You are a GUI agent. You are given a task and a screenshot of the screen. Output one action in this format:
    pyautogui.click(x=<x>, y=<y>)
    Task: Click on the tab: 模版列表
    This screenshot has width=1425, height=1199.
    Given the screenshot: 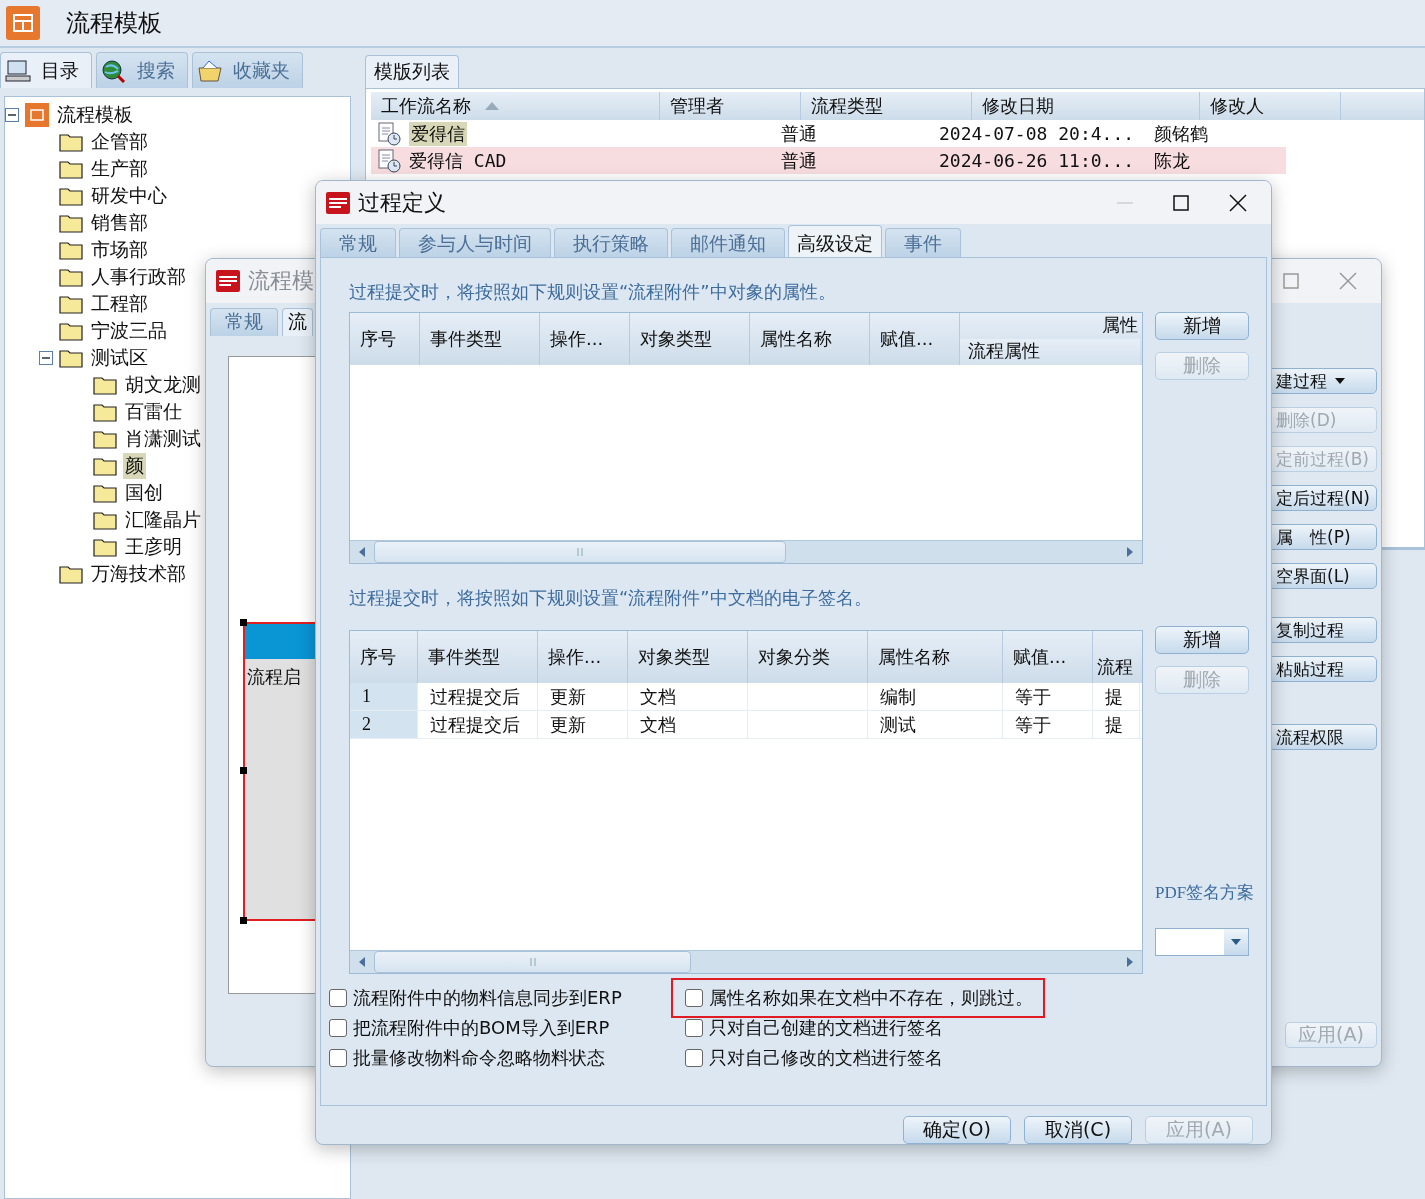 What is the action you would take?
    pyautogui.click(x=412, y=71)
    